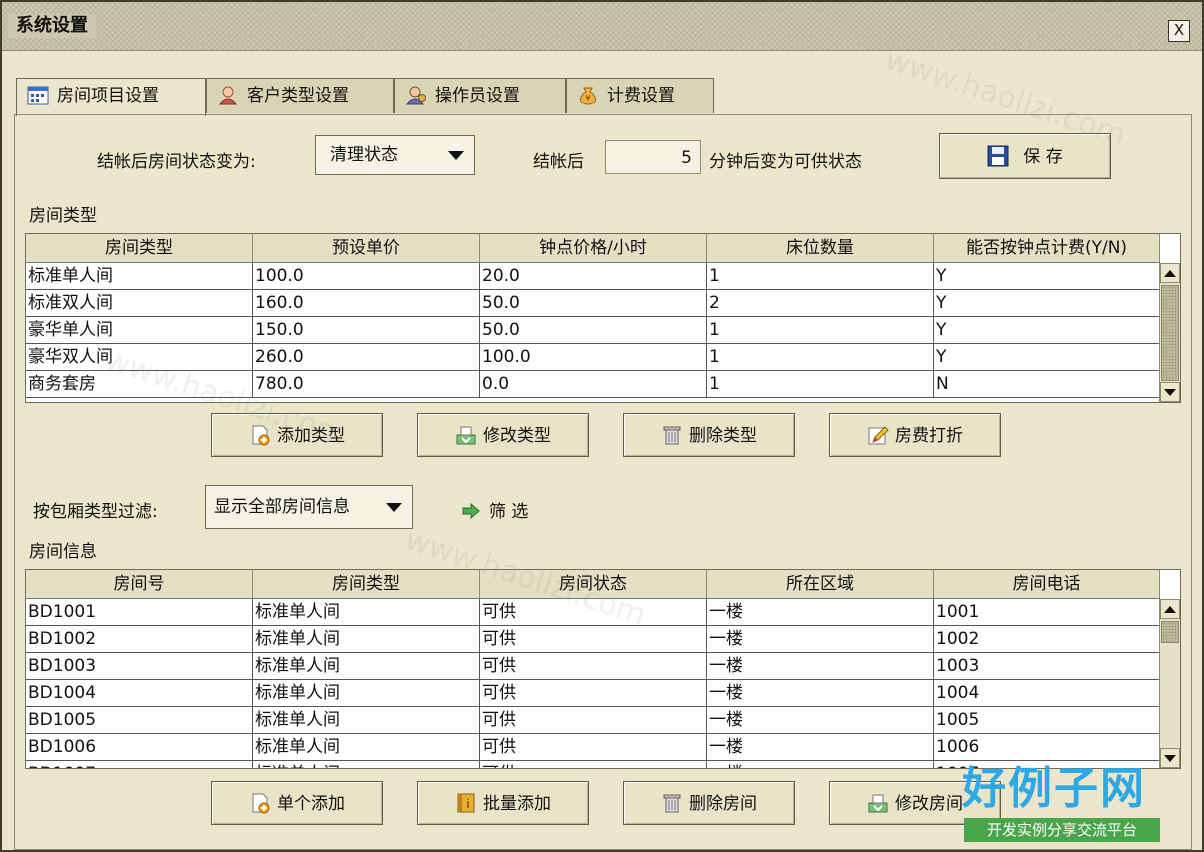 This screenshot has height=852, width=1204. What do you see at coordinates (467, 804) in the screenshot?
I see `svg-text: i` at bounding box center [467, 804].